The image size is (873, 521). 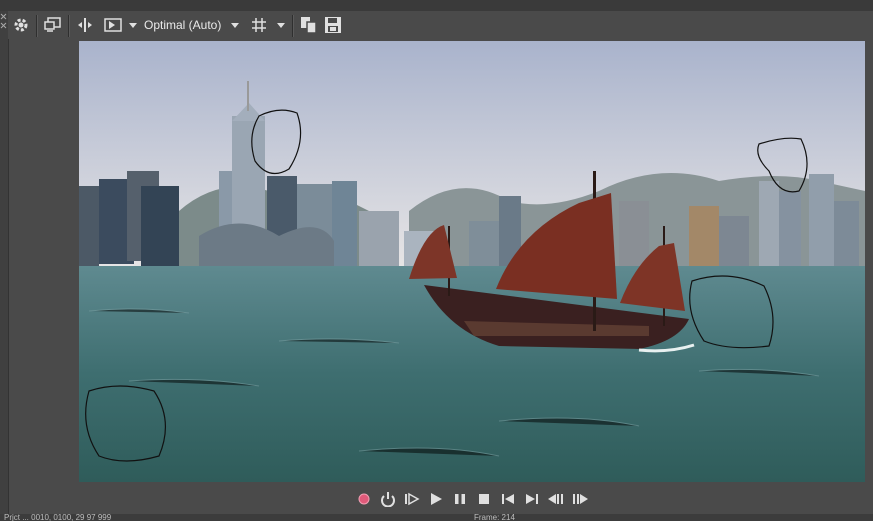 I want to click on status-left-text: Prjct ... 0010, 0100, 29 97 999, so click(x=58, y=517).